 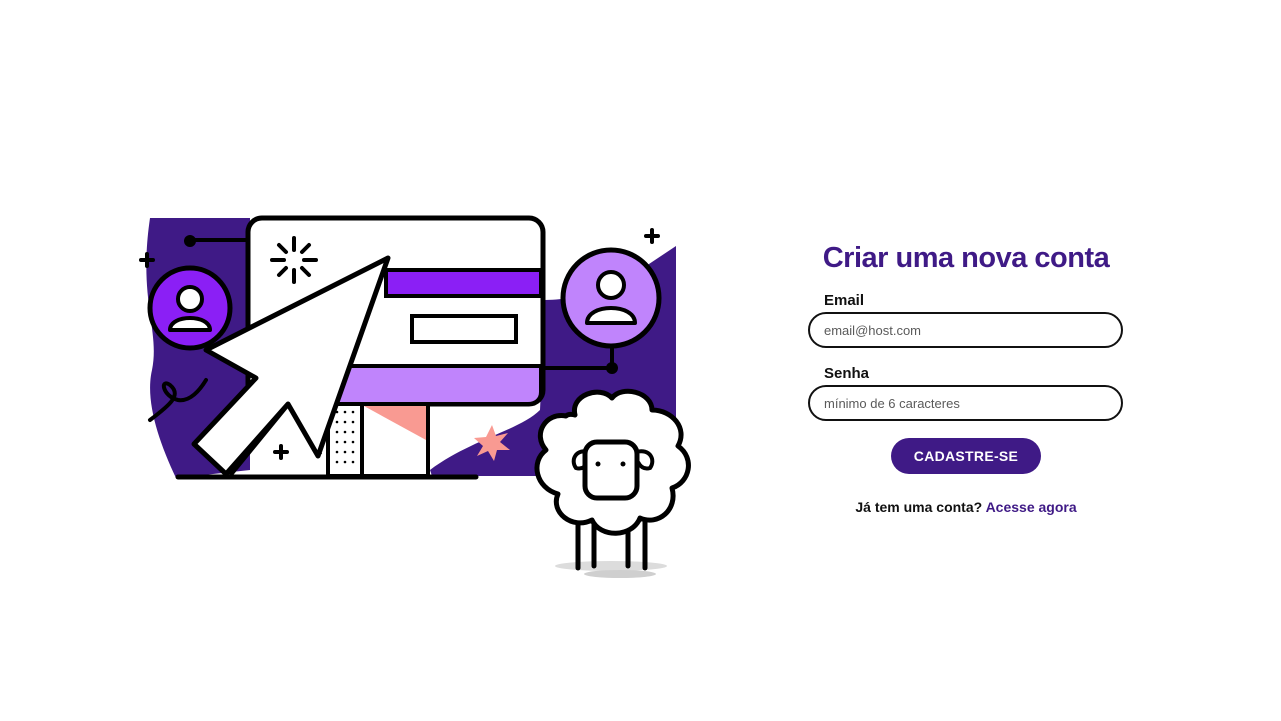 I want to click on form-title: Criar uma nova conta, so click(x=966, y=258).